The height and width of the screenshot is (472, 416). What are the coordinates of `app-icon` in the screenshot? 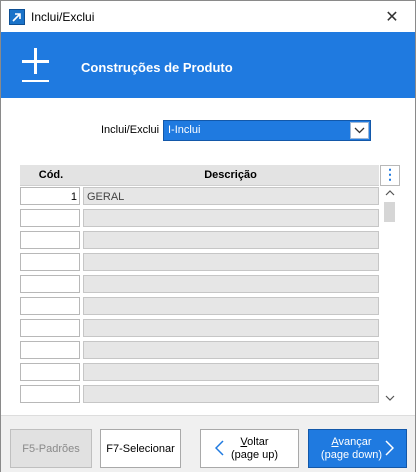 It's located at (17, 17).